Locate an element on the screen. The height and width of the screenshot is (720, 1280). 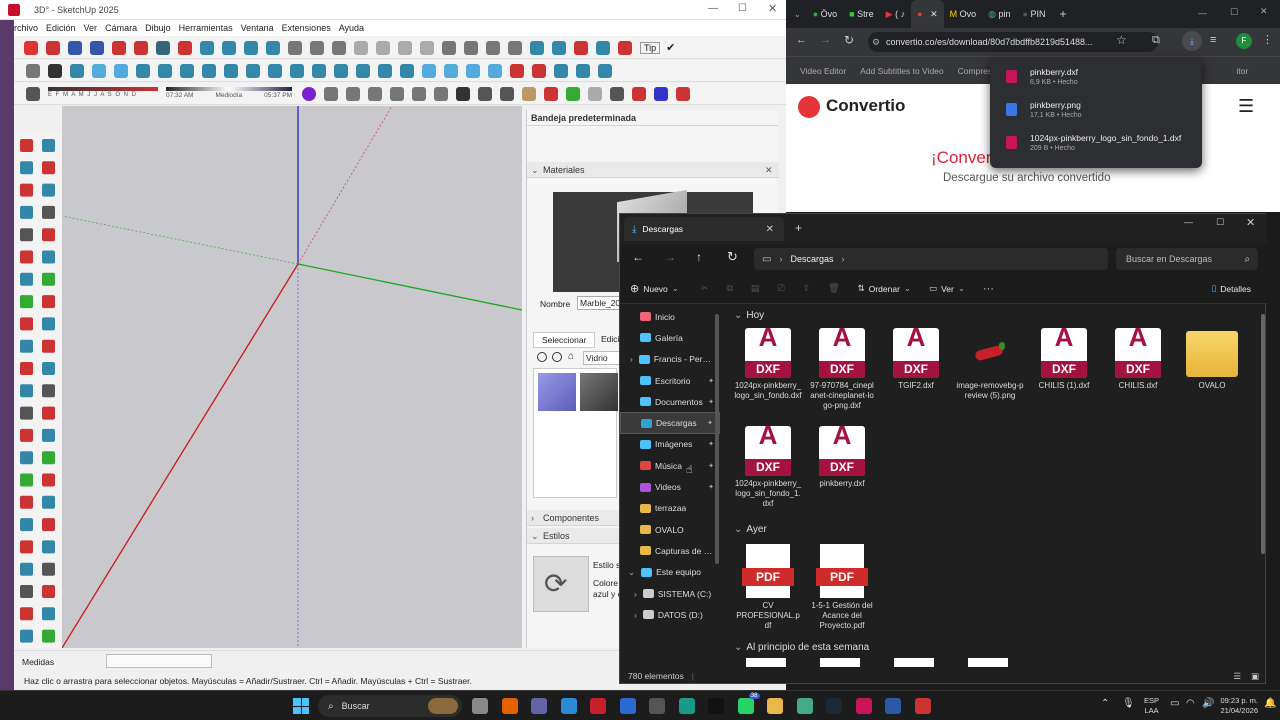
maximize-icon: ☐ is located at coordinates (1220, 222).